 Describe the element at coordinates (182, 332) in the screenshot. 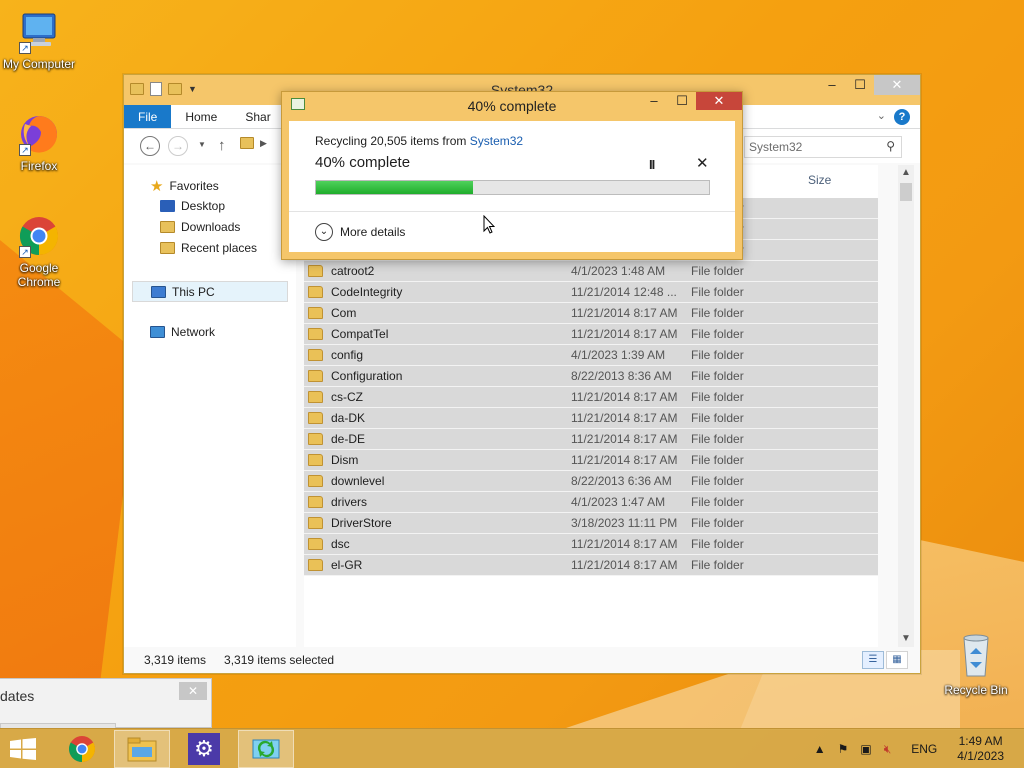

I see `nav-item-network: Network` at that location.